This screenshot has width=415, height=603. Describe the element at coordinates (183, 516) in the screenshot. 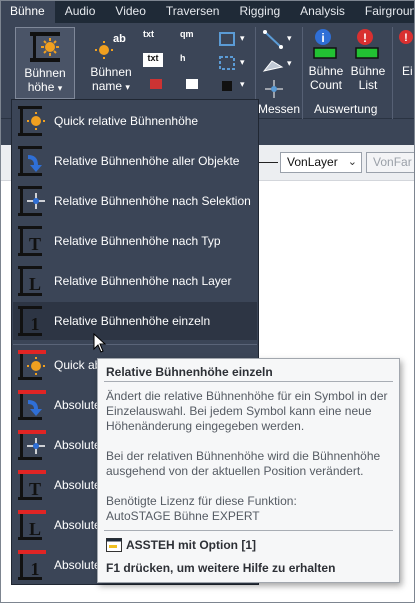

I see `tooltip-license-2: AutoSTAGE Bühne EXPERT` at that location.